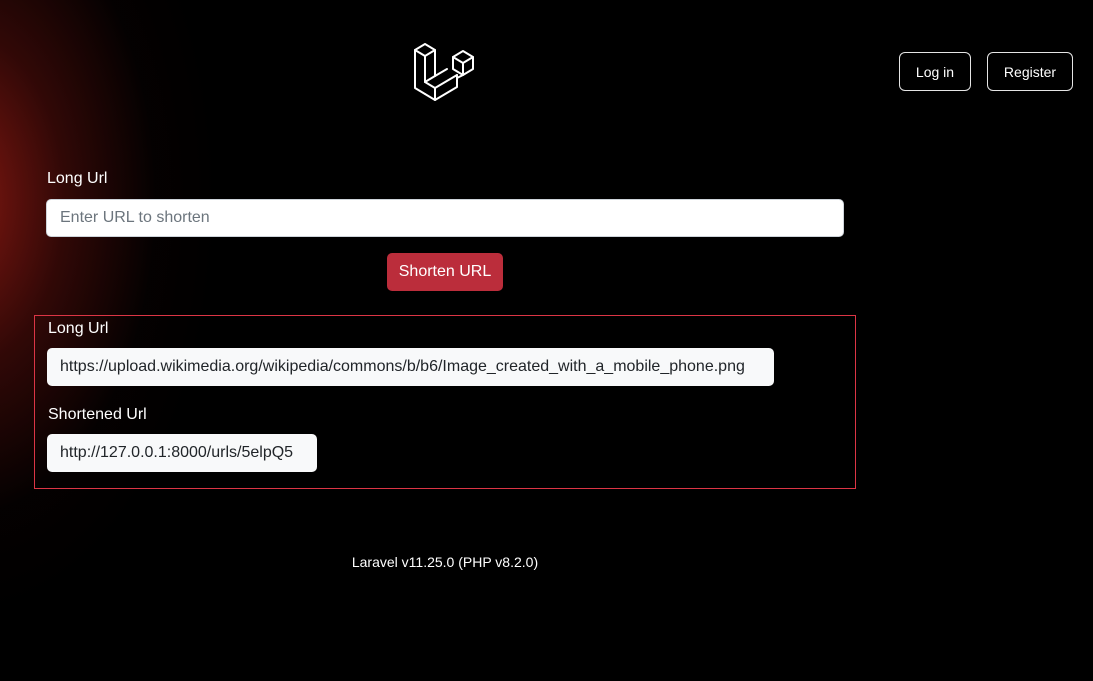 This screenshot has width=1093, height=681. Describe the element at coordinates (445, 272) in the screenshot. I see `shorten-url-button: Shorten URL` at that location.